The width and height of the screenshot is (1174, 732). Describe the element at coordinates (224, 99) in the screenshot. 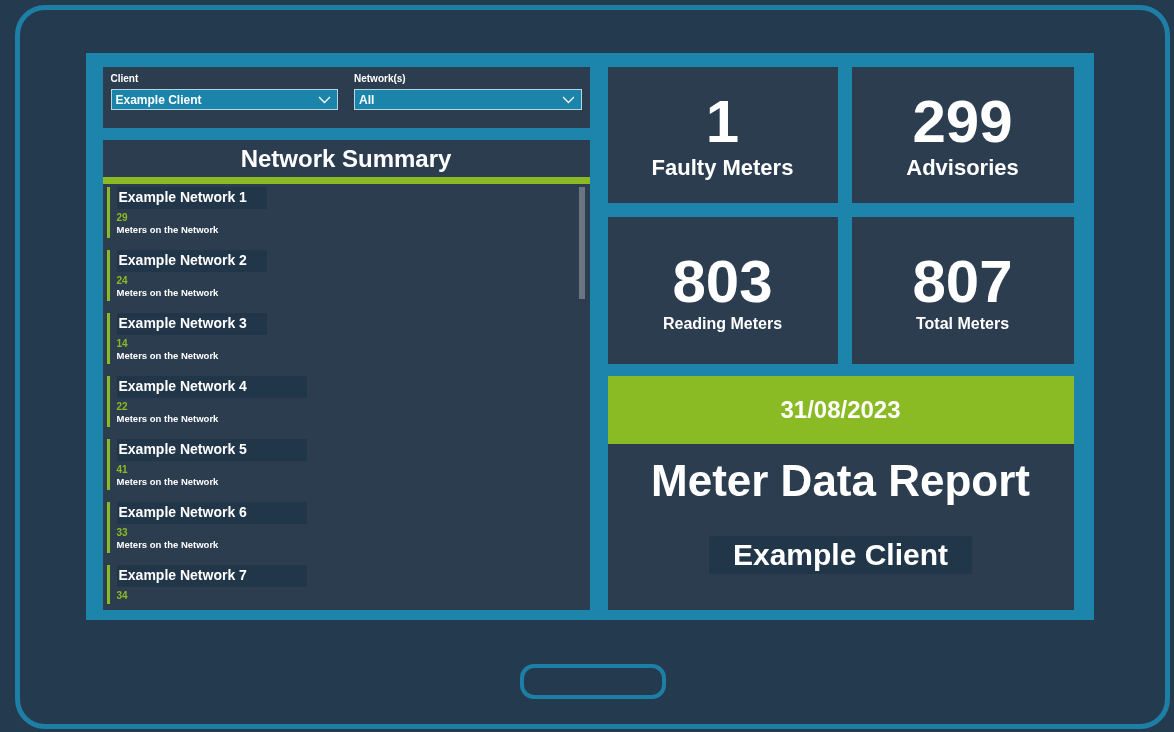

I see `dropdown: Example Client` at that location.